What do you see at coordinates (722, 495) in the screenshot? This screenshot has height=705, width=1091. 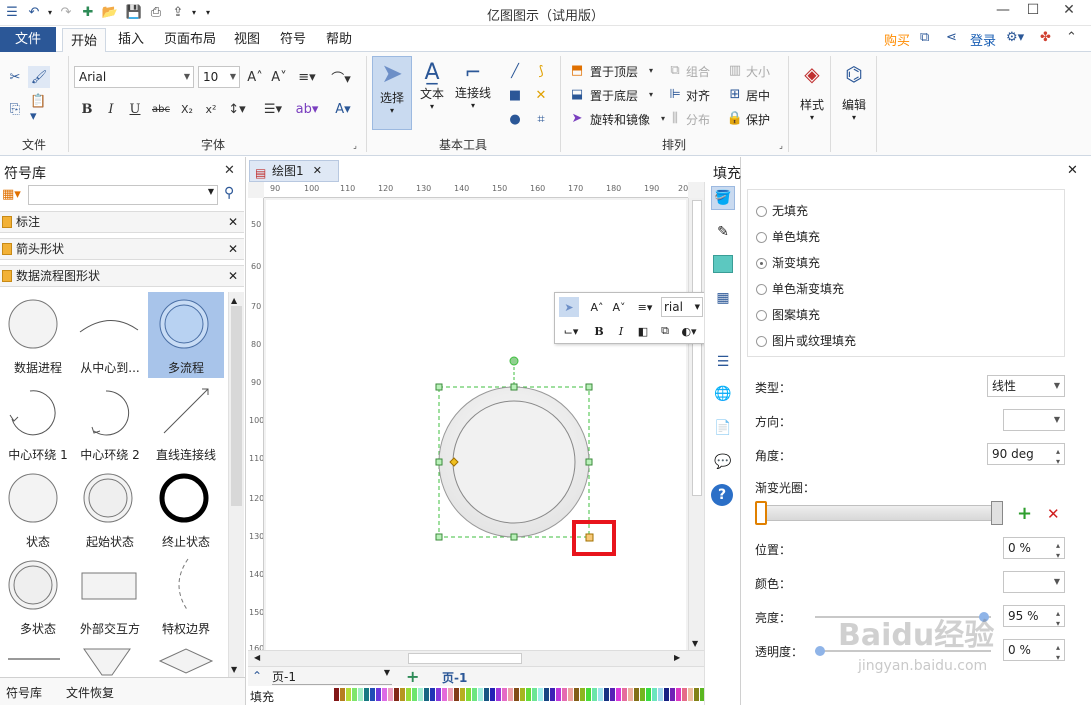 I see `help-icon: ?` at bounding box center [722, 495].